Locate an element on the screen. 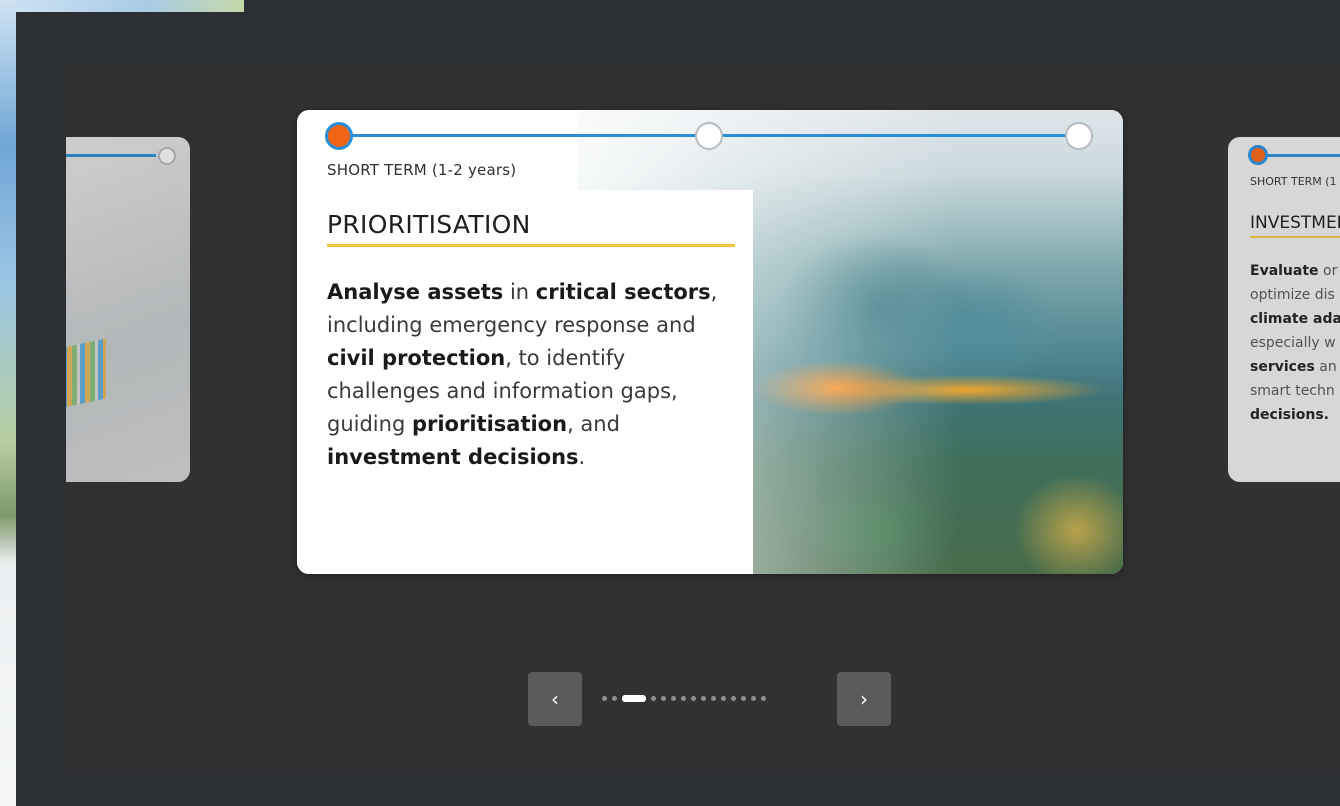 The height and width of the screenshot is (806, 1340). body-text-run: services is located at coordinates (1282, 367).